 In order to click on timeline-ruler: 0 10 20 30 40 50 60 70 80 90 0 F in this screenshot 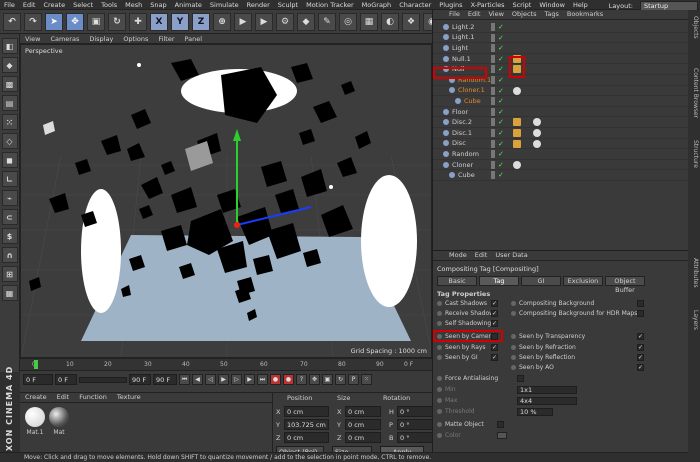, I will do `click(226, 364)`.